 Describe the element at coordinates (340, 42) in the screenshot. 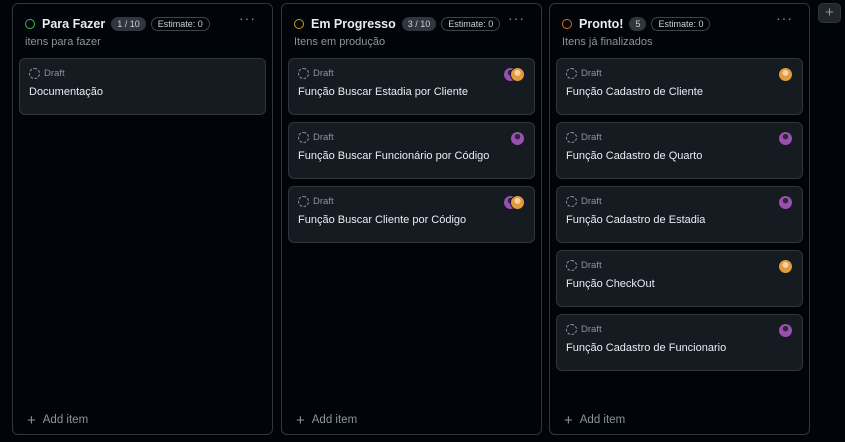

I see `column-description: Itens em produção` at that location.